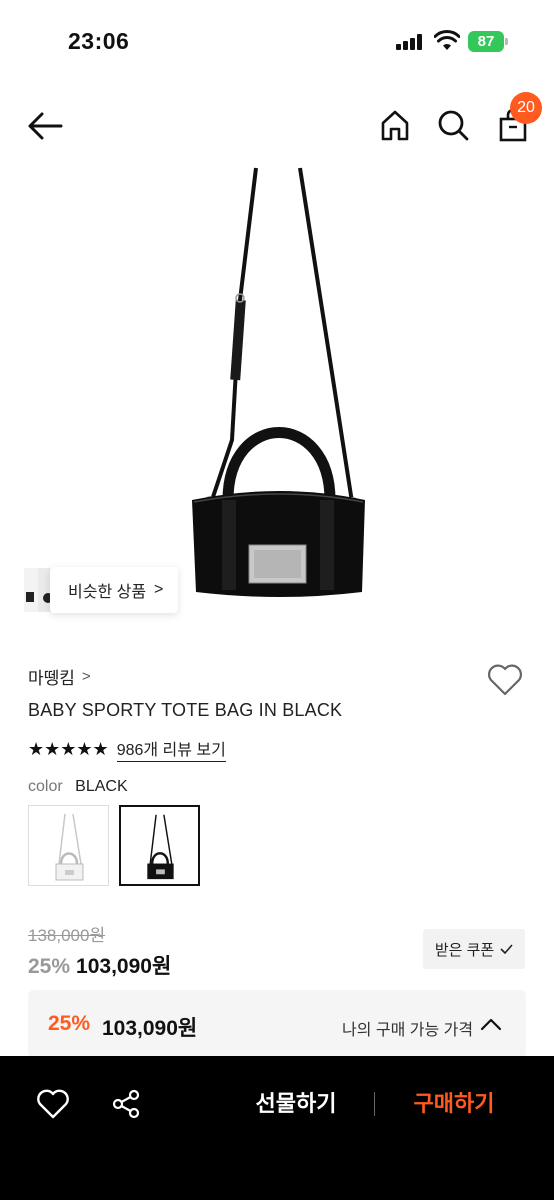 The width and height of the screenshot is (554, 1200). What do you see at coordinates (185, 710) in the screenshot?
I see `product-name: BABY SPORTY TOTE BAG IN BLACK` at bounding box center [185, 710].